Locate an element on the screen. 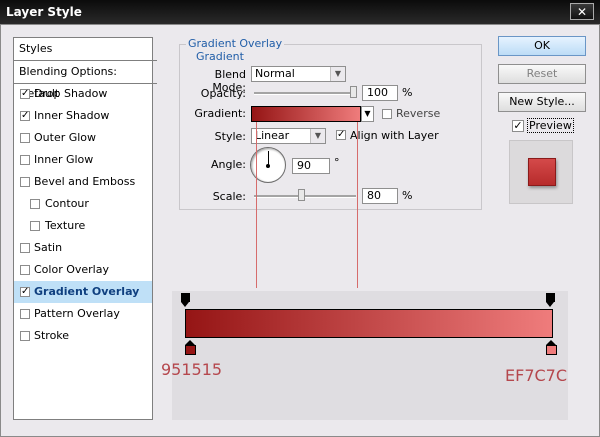 This screenshot has width=600, height=437. opacity-input: 100 is located at coordinates (380, 93).